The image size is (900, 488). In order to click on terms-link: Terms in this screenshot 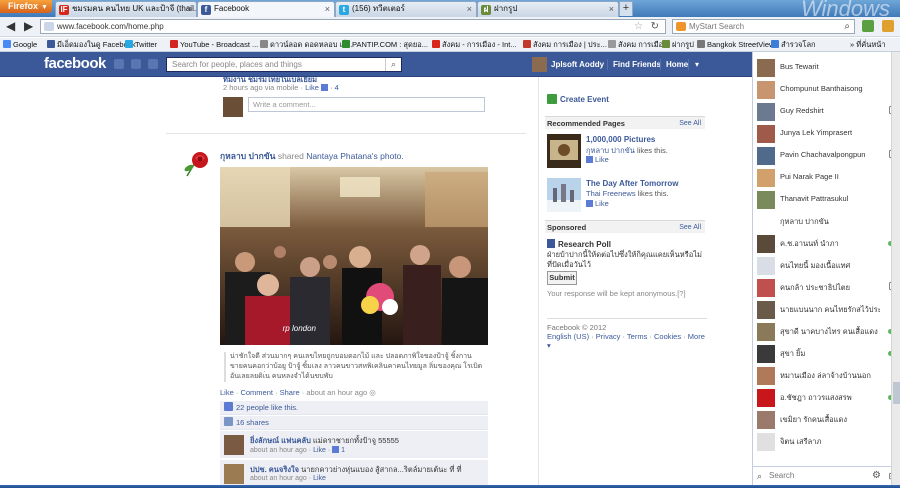, I will do `click(637, 336)`.